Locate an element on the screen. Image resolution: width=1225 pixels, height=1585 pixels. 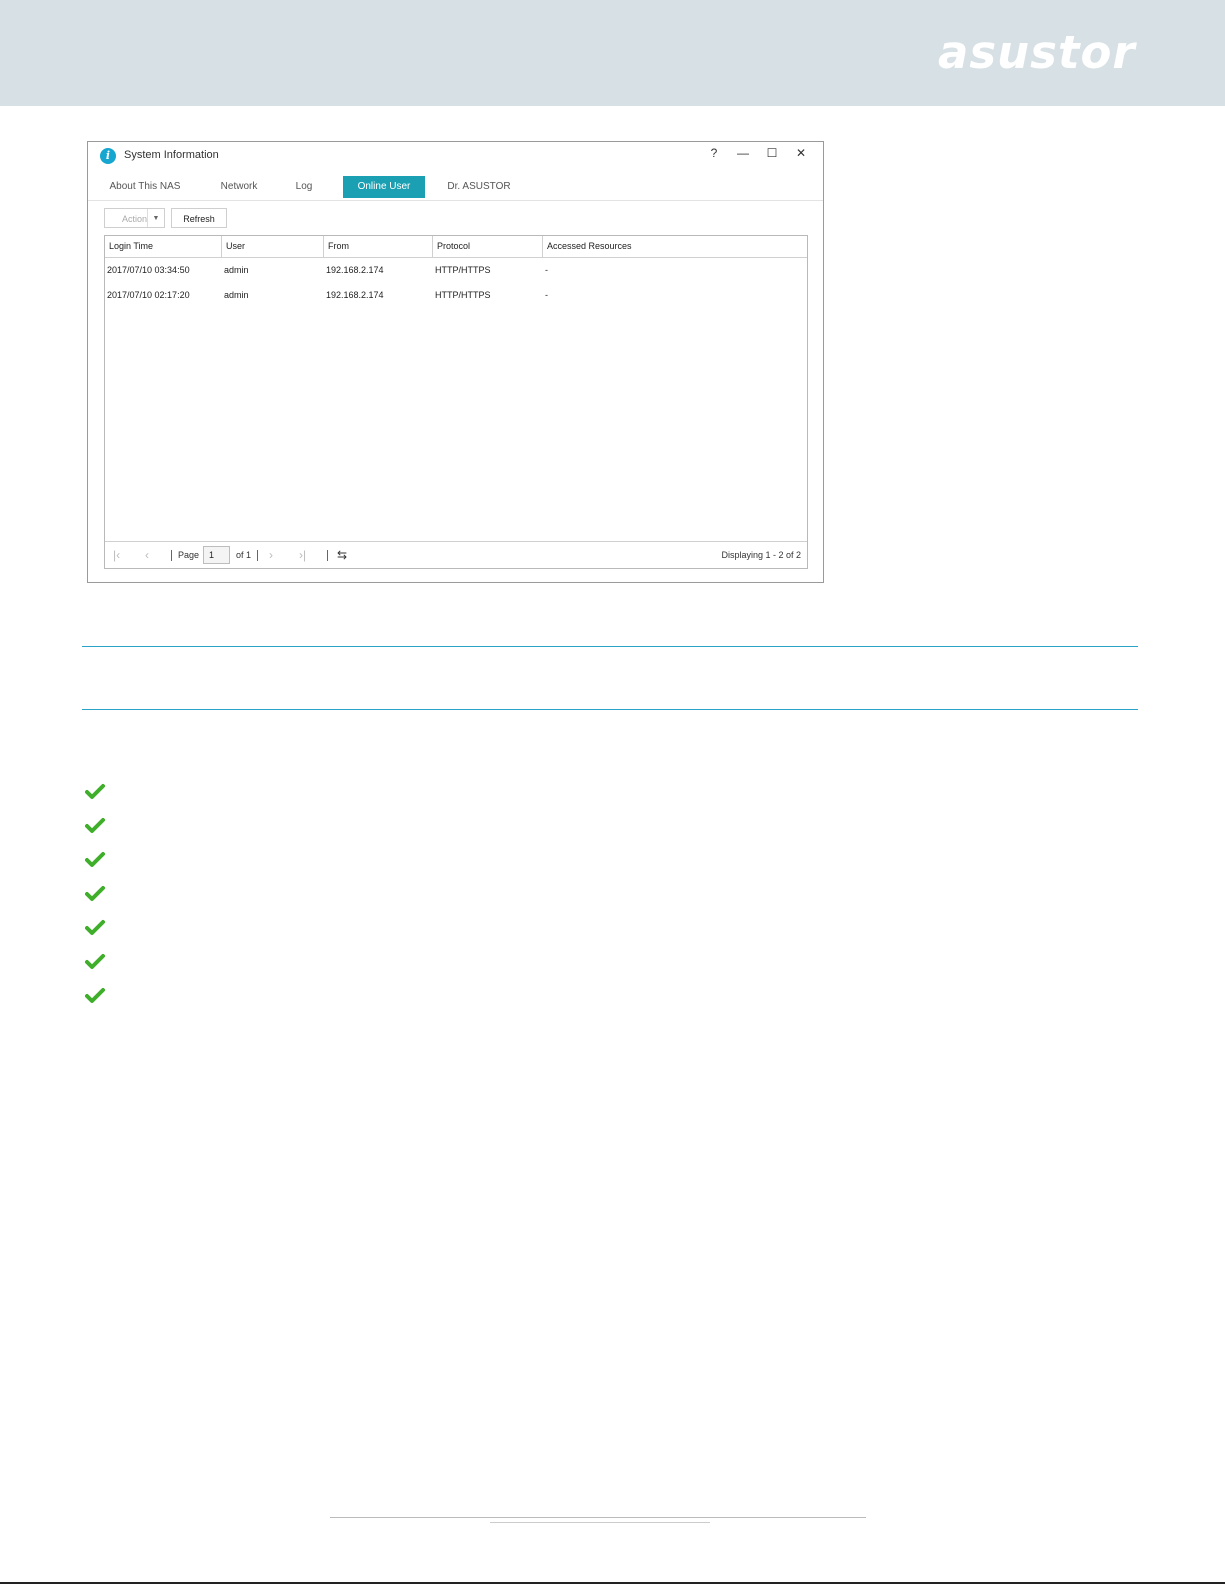
column-header-login-time: Login Time is located at coordinates (163, 246).